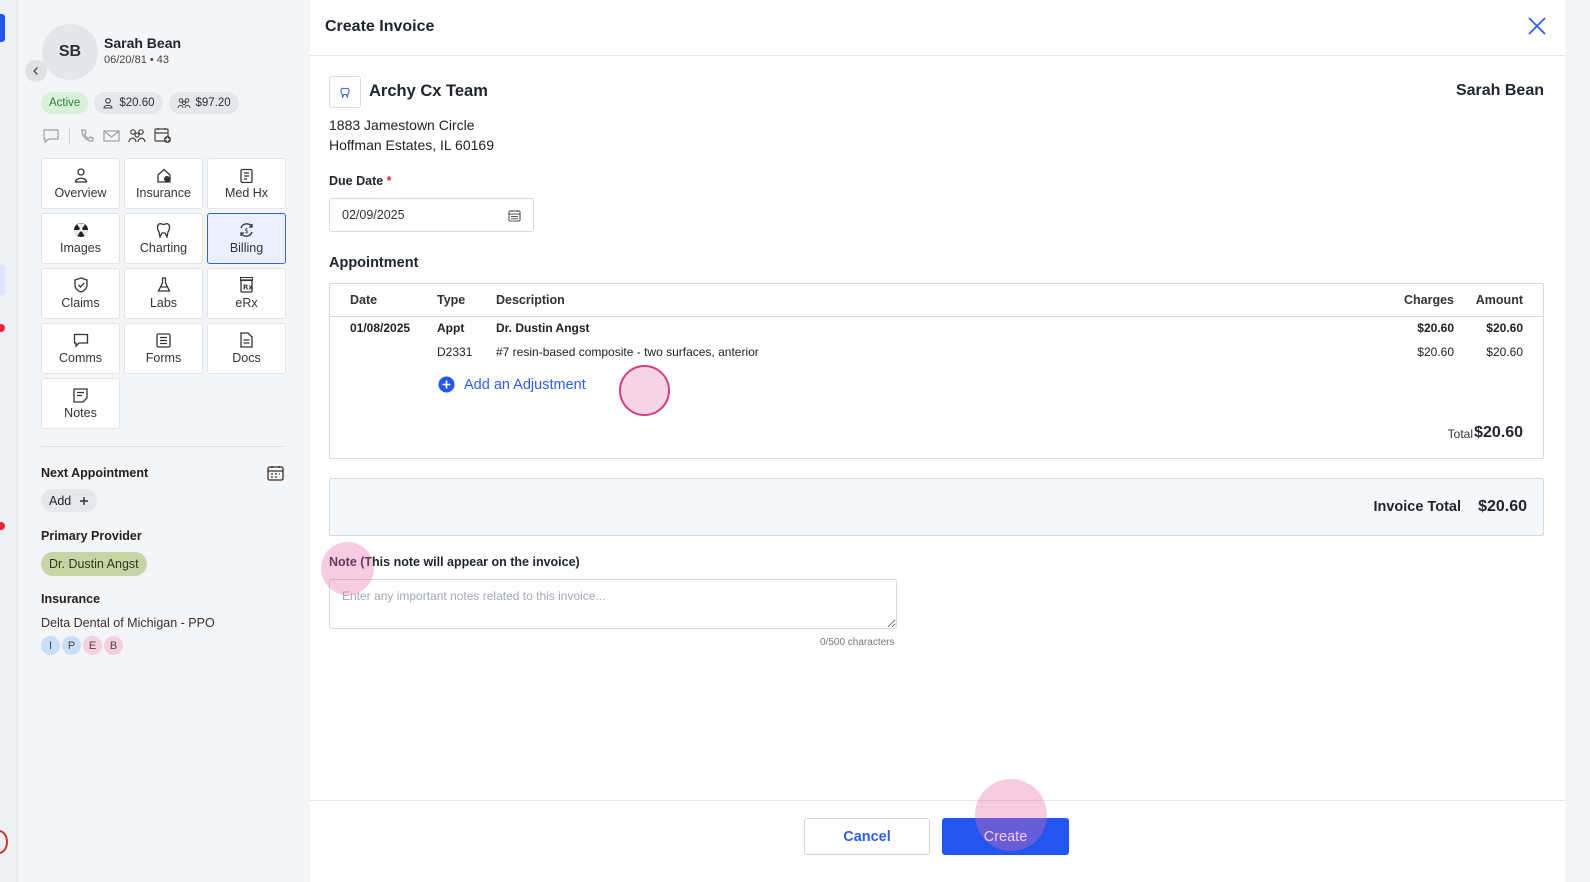 The height and width of the screenshot is (882, 1590). I want to click on add-appointment-button: Add, so click(69, 500).